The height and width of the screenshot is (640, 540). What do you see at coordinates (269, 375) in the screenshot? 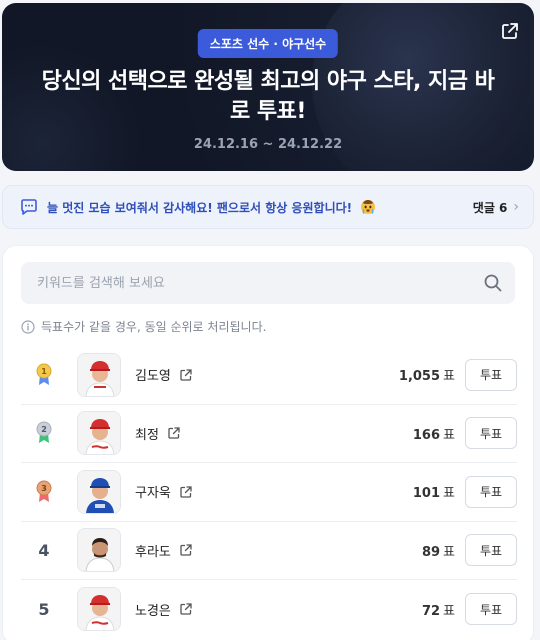
I see `ranking-row: 1 김도영 1,055 표 투표` at bounding box center [269, 375].